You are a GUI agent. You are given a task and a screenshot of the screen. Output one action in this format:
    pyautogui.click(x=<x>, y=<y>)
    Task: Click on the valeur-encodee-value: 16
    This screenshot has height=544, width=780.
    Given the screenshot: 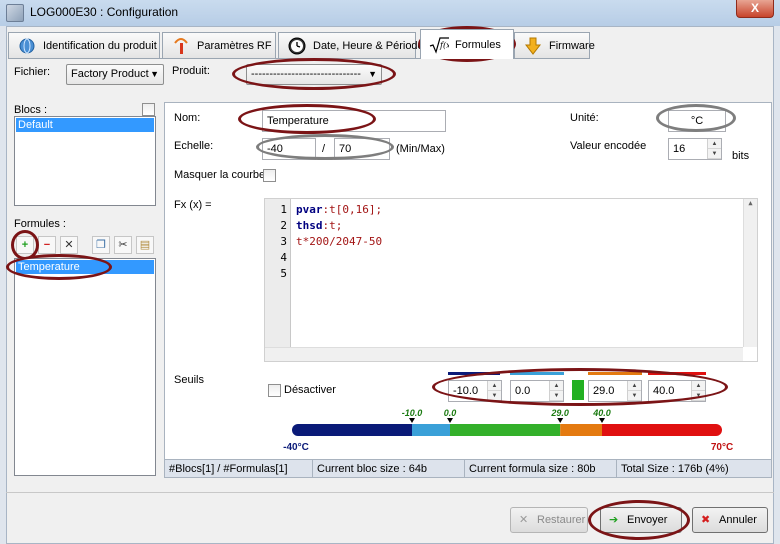 What is the action you would take?
    pyautogui.click(x=679, y=149)
    